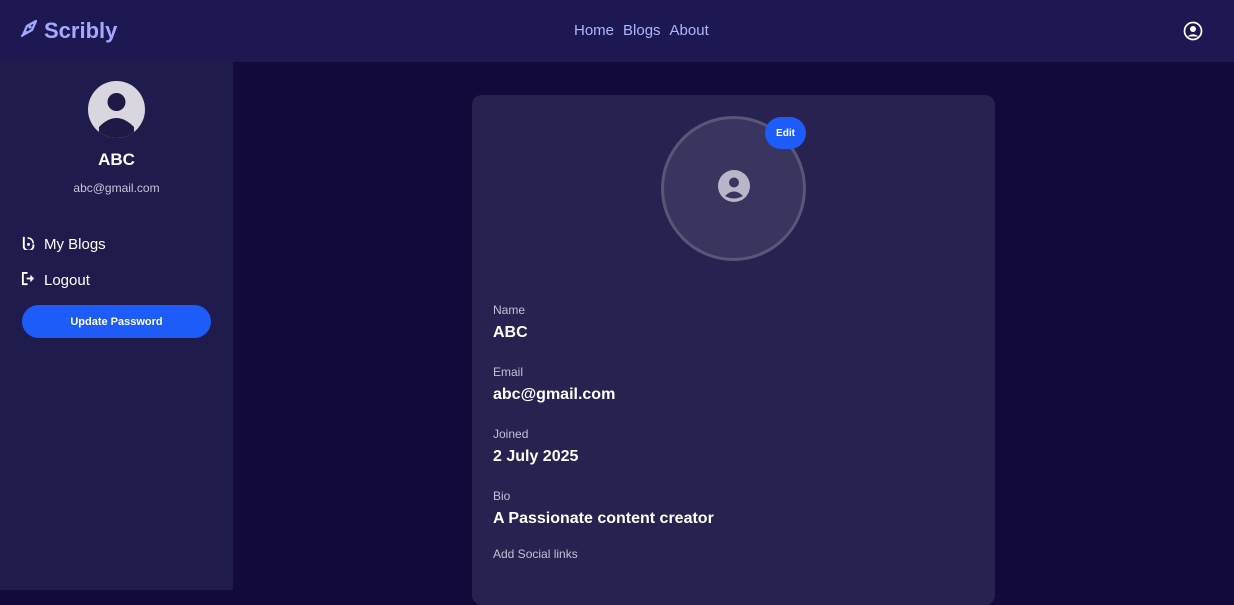 Image resolution: width=1234 pixels, height=605 pixels. I want to click on logout-icon, so click(28, 280).